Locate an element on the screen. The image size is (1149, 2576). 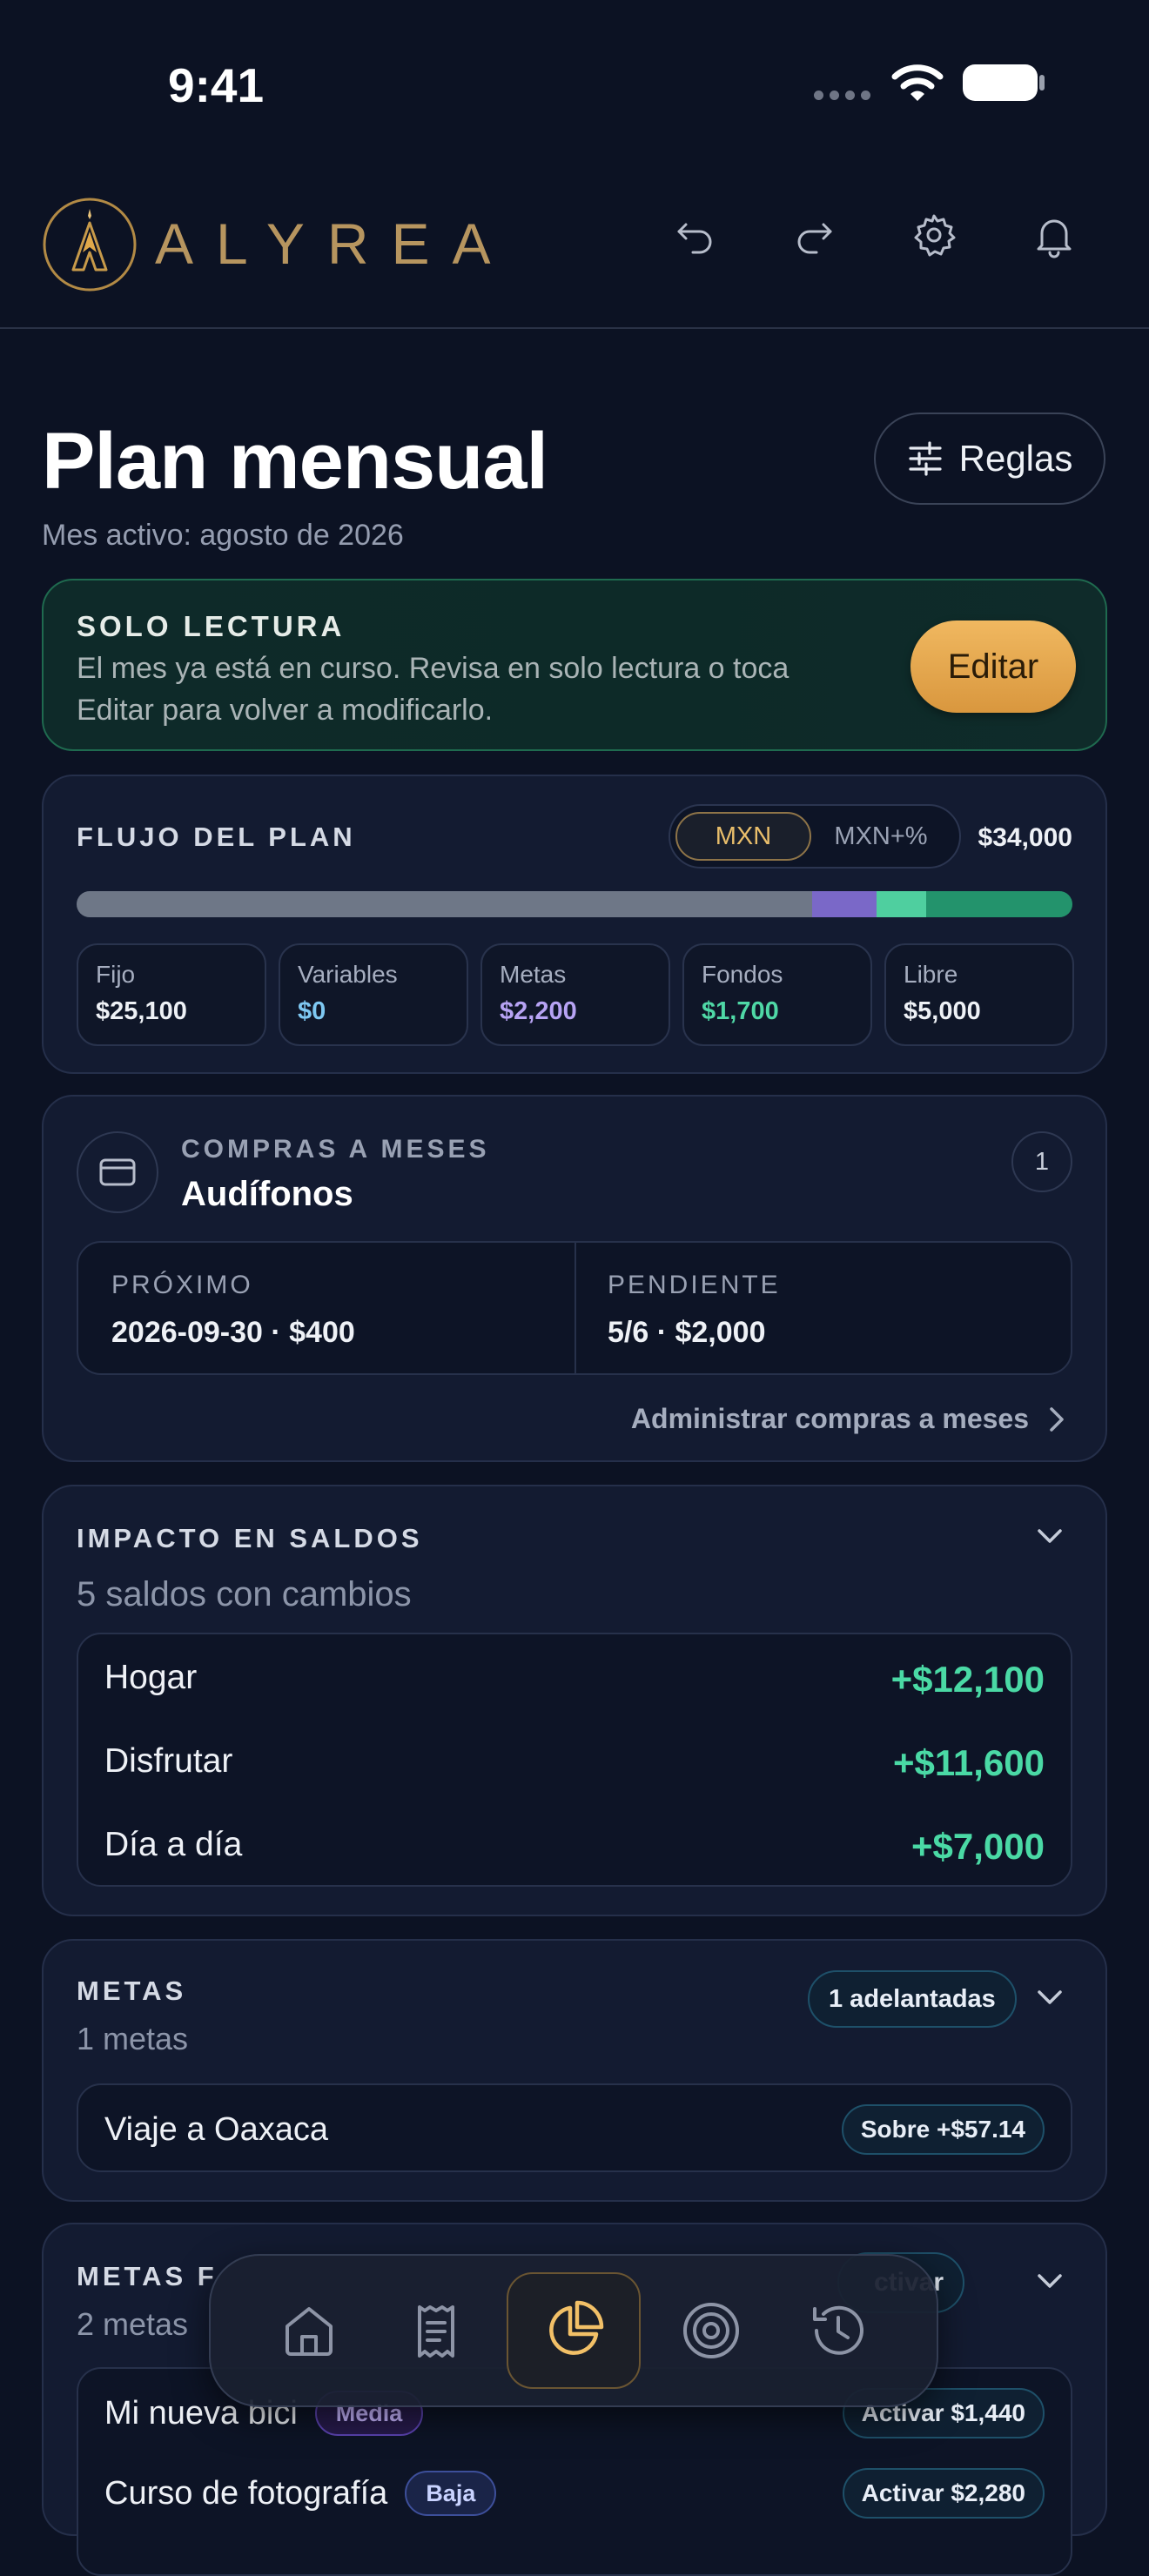
edit-button: Editar is located at coordinates (993, 667).